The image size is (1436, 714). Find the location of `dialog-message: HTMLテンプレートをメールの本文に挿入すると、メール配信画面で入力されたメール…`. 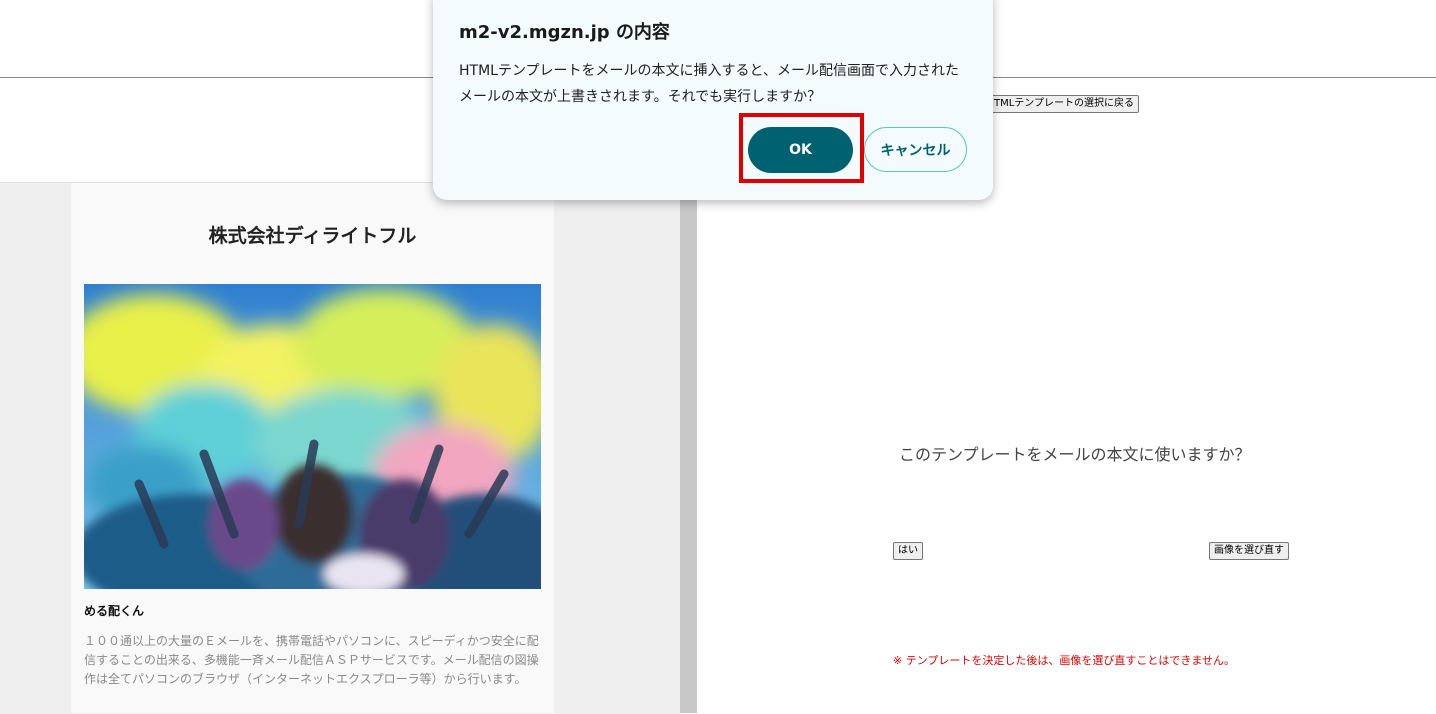

dialog-message: HTMLテンプレートをメールの本文に挿入すると、メール配信画面で入力されたメール… is located at coordinates (709, 84).